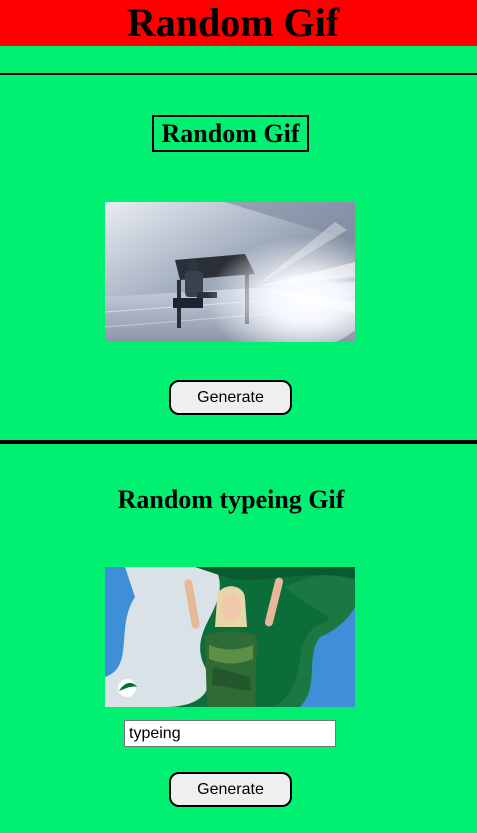  Describe the element at coordinates (230, 272) in the screenshot. I see `random-gif-image` at that location.